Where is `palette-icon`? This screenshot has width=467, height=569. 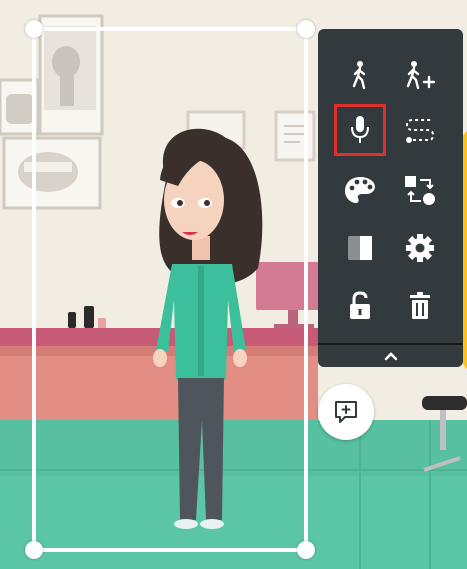
palette-icon is located at coordinates (360, 190).